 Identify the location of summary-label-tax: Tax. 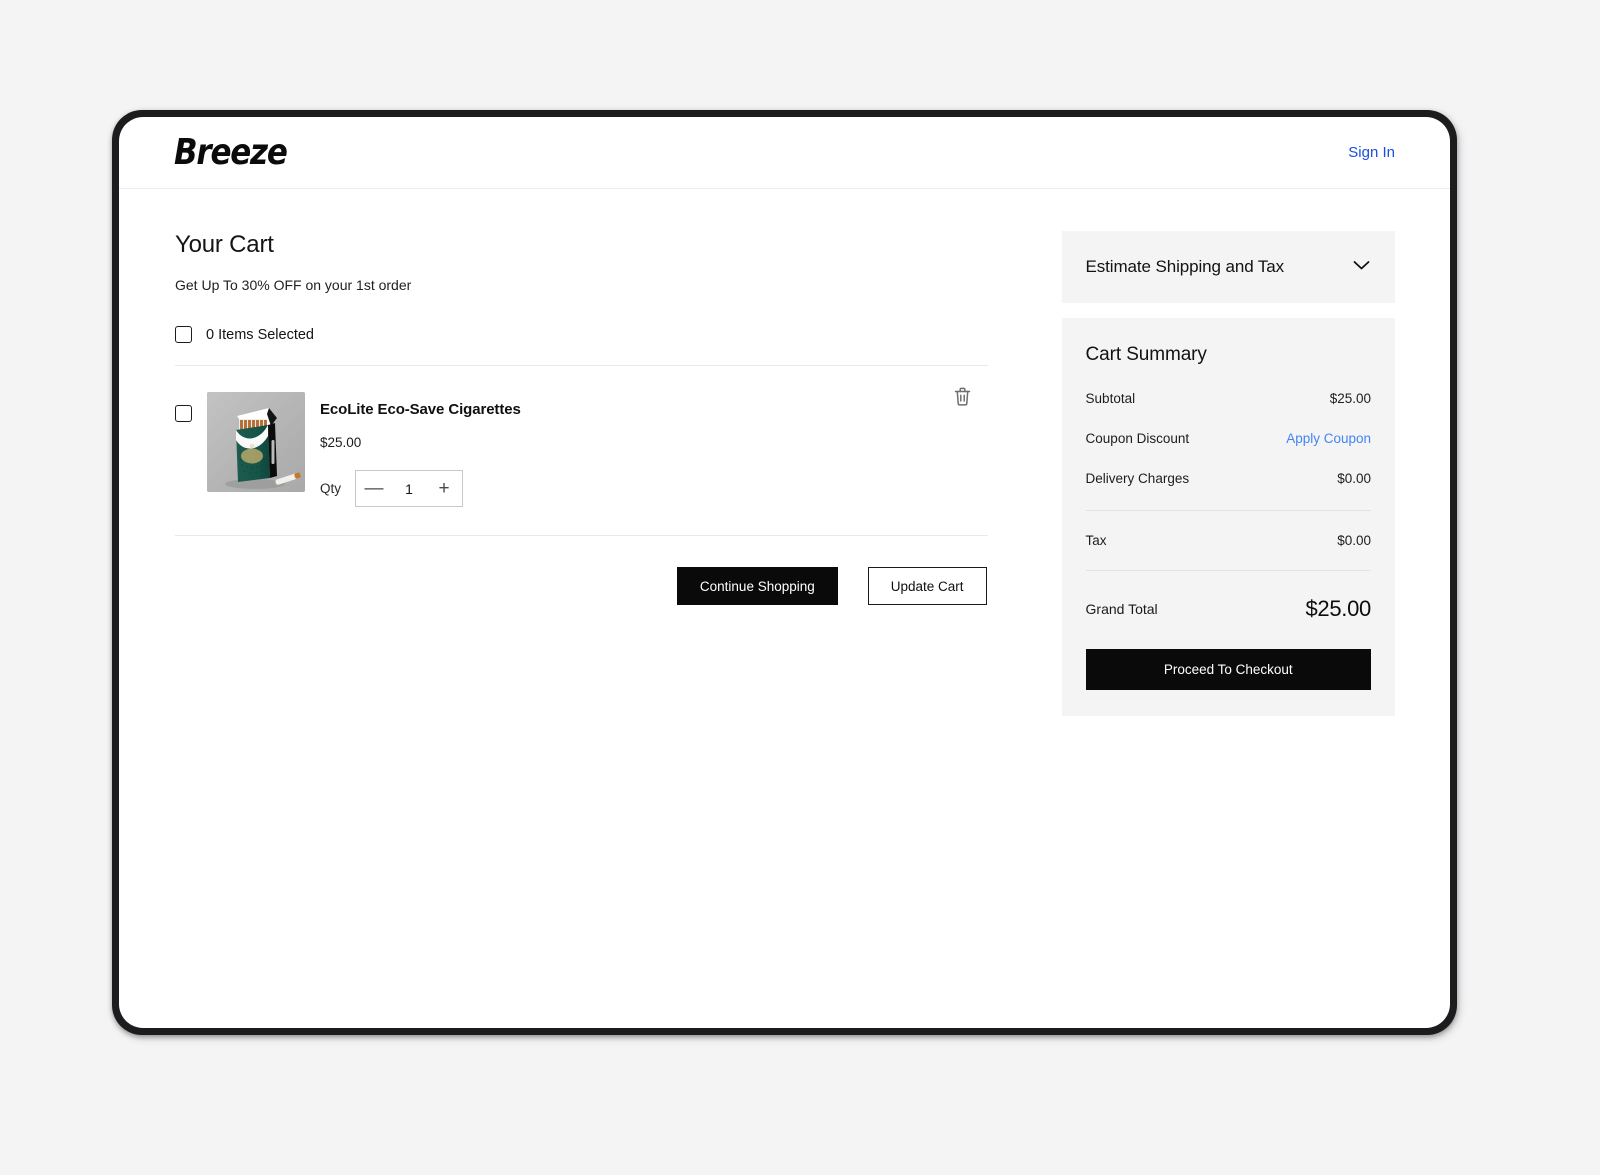
(1096, 540).